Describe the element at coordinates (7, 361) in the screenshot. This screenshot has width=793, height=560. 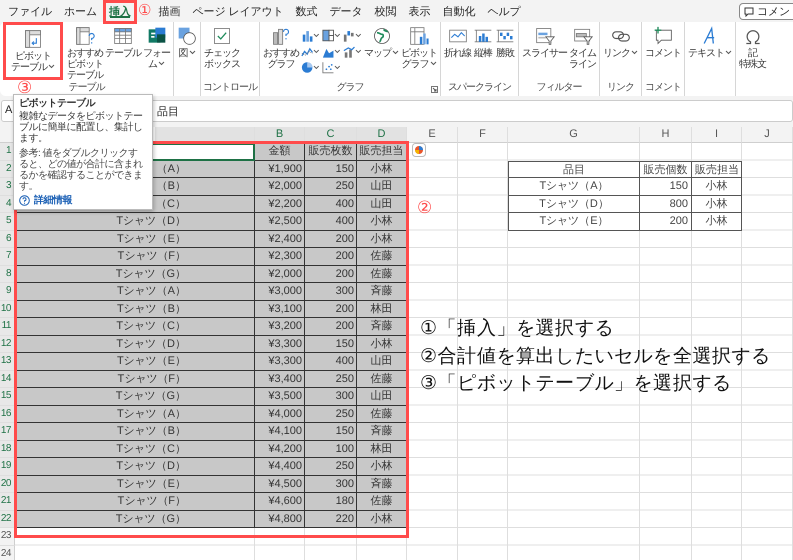
I see `row-header: 13` at that location.